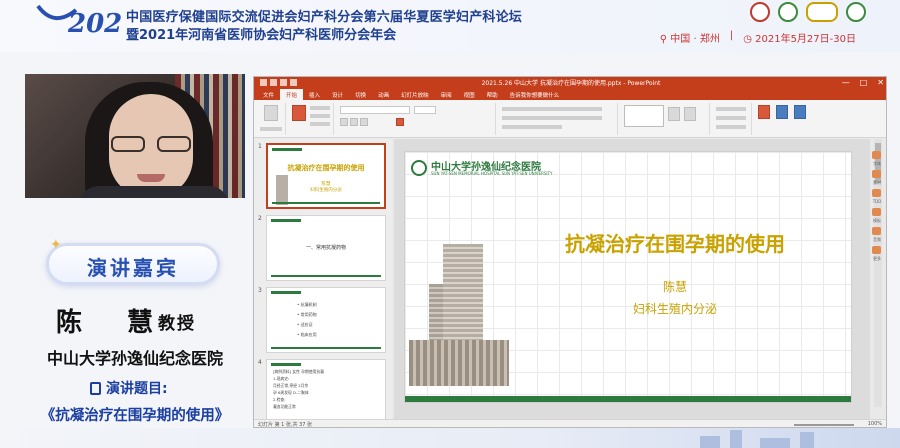 This screenshot has height=448, width=900. Describe the element at coordinates (326, 176) in the screenshot. I see `thumbnail-preview: 抗凝治疗在围孕期的使用 陈慧 妇科生殖内分泌` at that location.